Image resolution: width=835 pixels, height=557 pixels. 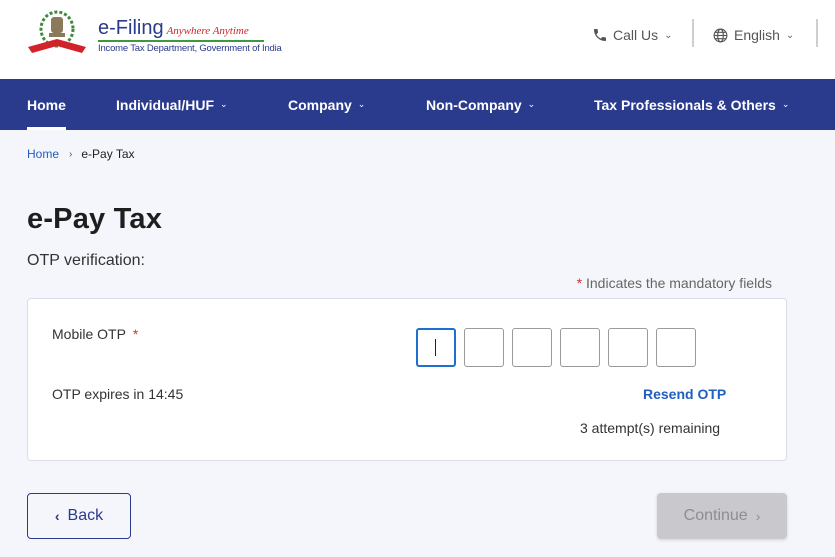 I want to click on back-button-label: Back, so click(x=85, y=515).